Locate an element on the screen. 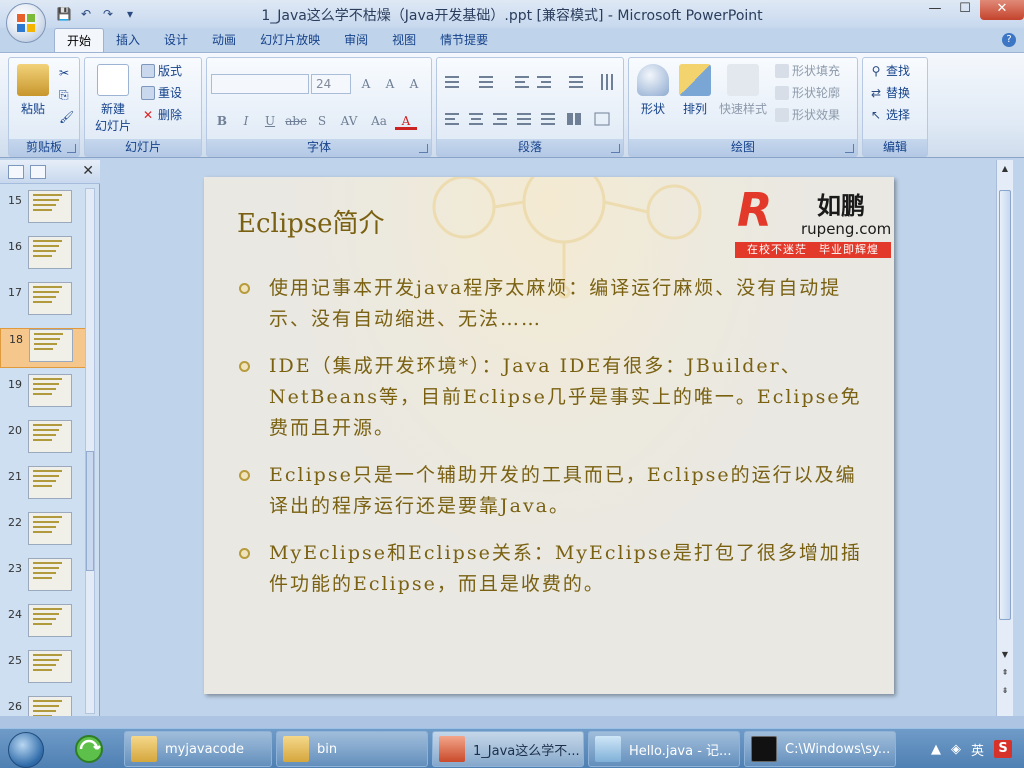  new-slide-button: 新建 幻灯片 is located at coordinates (113, 99).